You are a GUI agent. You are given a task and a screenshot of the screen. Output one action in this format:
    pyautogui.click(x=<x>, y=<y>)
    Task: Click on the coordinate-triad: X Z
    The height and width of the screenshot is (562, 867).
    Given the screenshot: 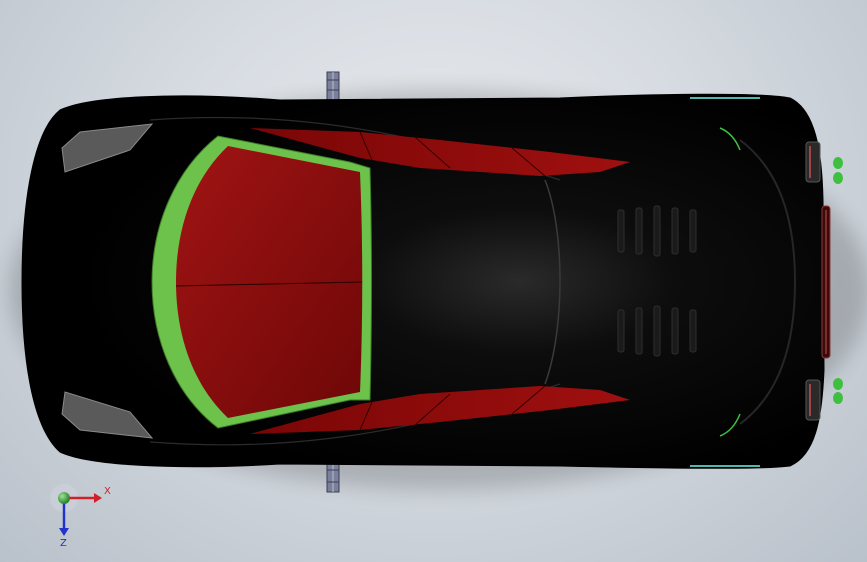 What is the action you would take?
    pyautogui.click(x=83, y=515)
    